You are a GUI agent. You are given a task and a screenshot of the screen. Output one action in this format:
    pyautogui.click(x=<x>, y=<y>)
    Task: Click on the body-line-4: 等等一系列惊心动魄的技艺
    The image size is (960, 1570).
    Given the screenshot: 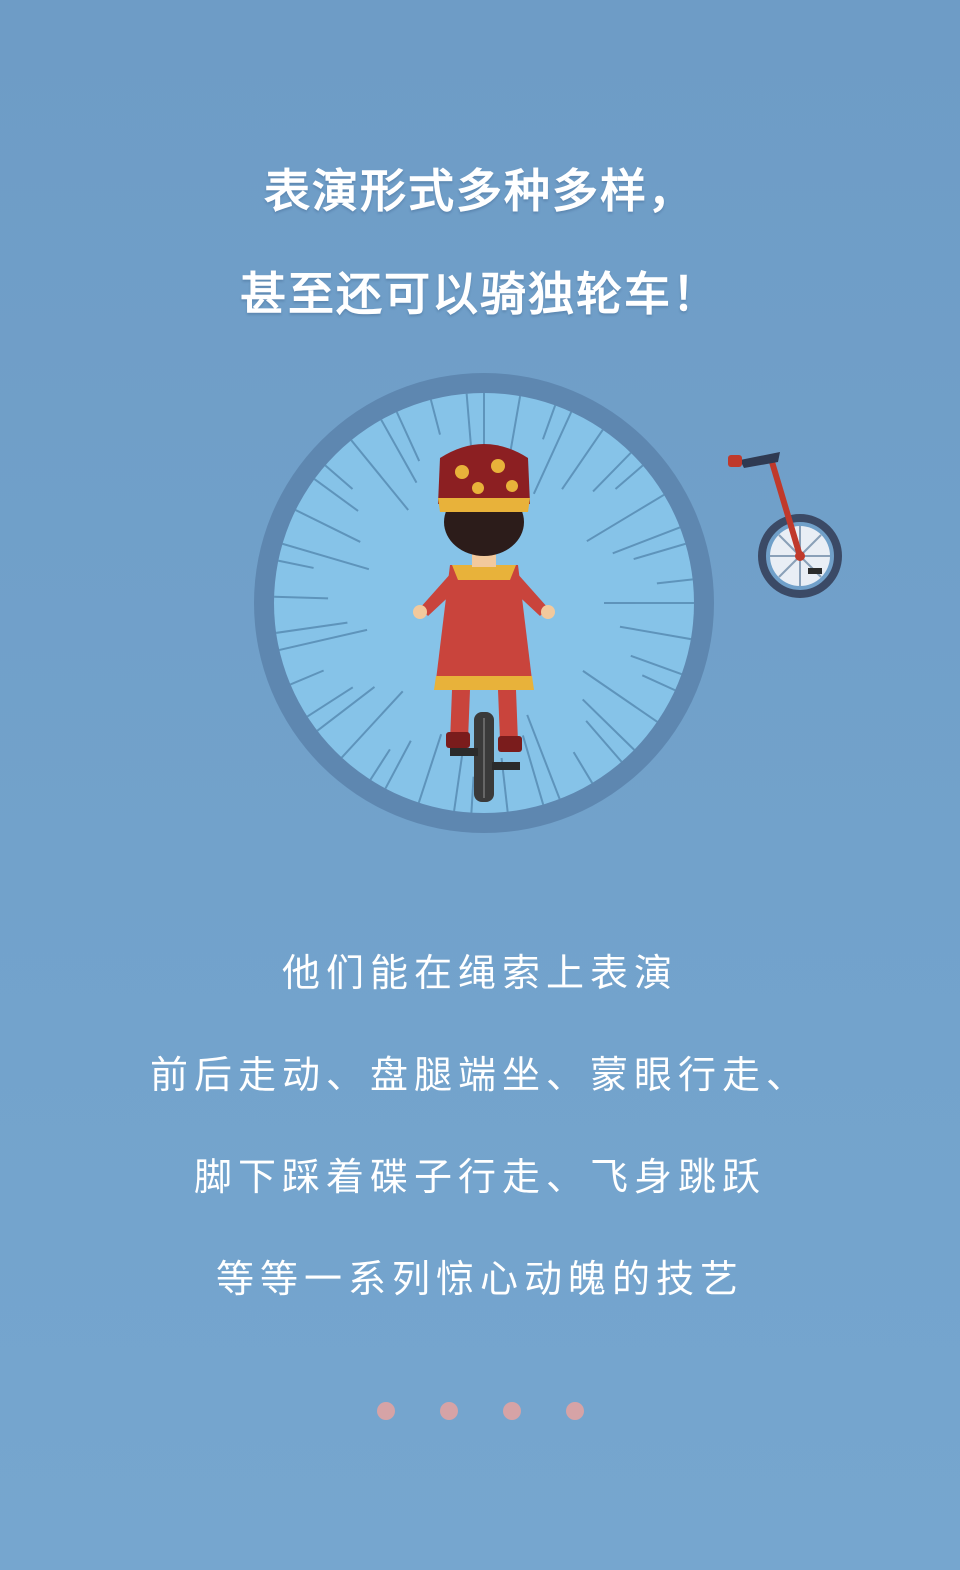 What is the action you would take?
    pyautogui.click(x=479, y=1279)
    